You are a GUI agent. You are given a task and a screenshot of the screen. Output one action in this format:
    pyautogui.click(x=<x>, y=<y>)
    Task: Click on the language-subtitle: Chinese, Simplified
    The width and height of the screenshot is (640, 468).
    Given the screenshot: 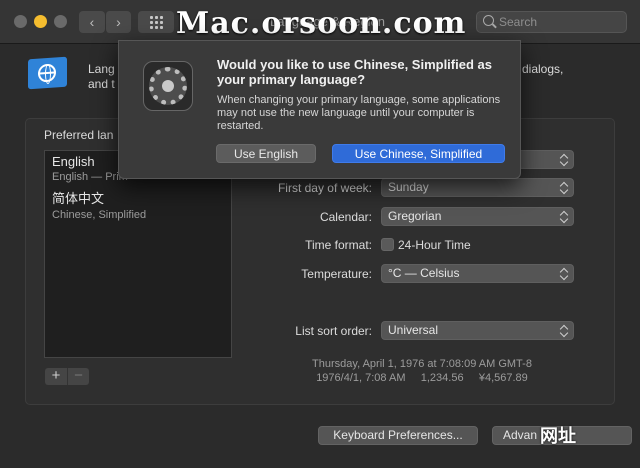 What is the action you would take?
    pyautogui.click(x=99, y=215)
    